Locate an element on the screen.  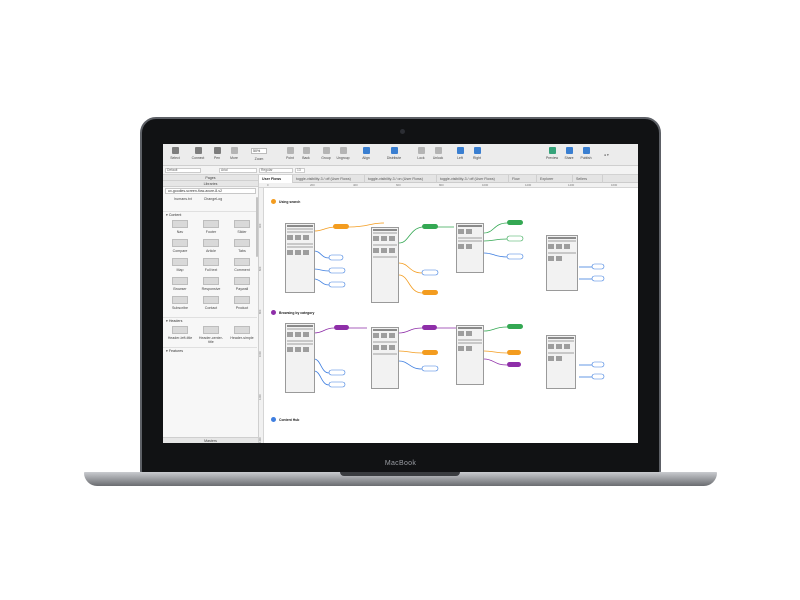
library-section-header: ▾ Headers is located at coordinates (210, 320).